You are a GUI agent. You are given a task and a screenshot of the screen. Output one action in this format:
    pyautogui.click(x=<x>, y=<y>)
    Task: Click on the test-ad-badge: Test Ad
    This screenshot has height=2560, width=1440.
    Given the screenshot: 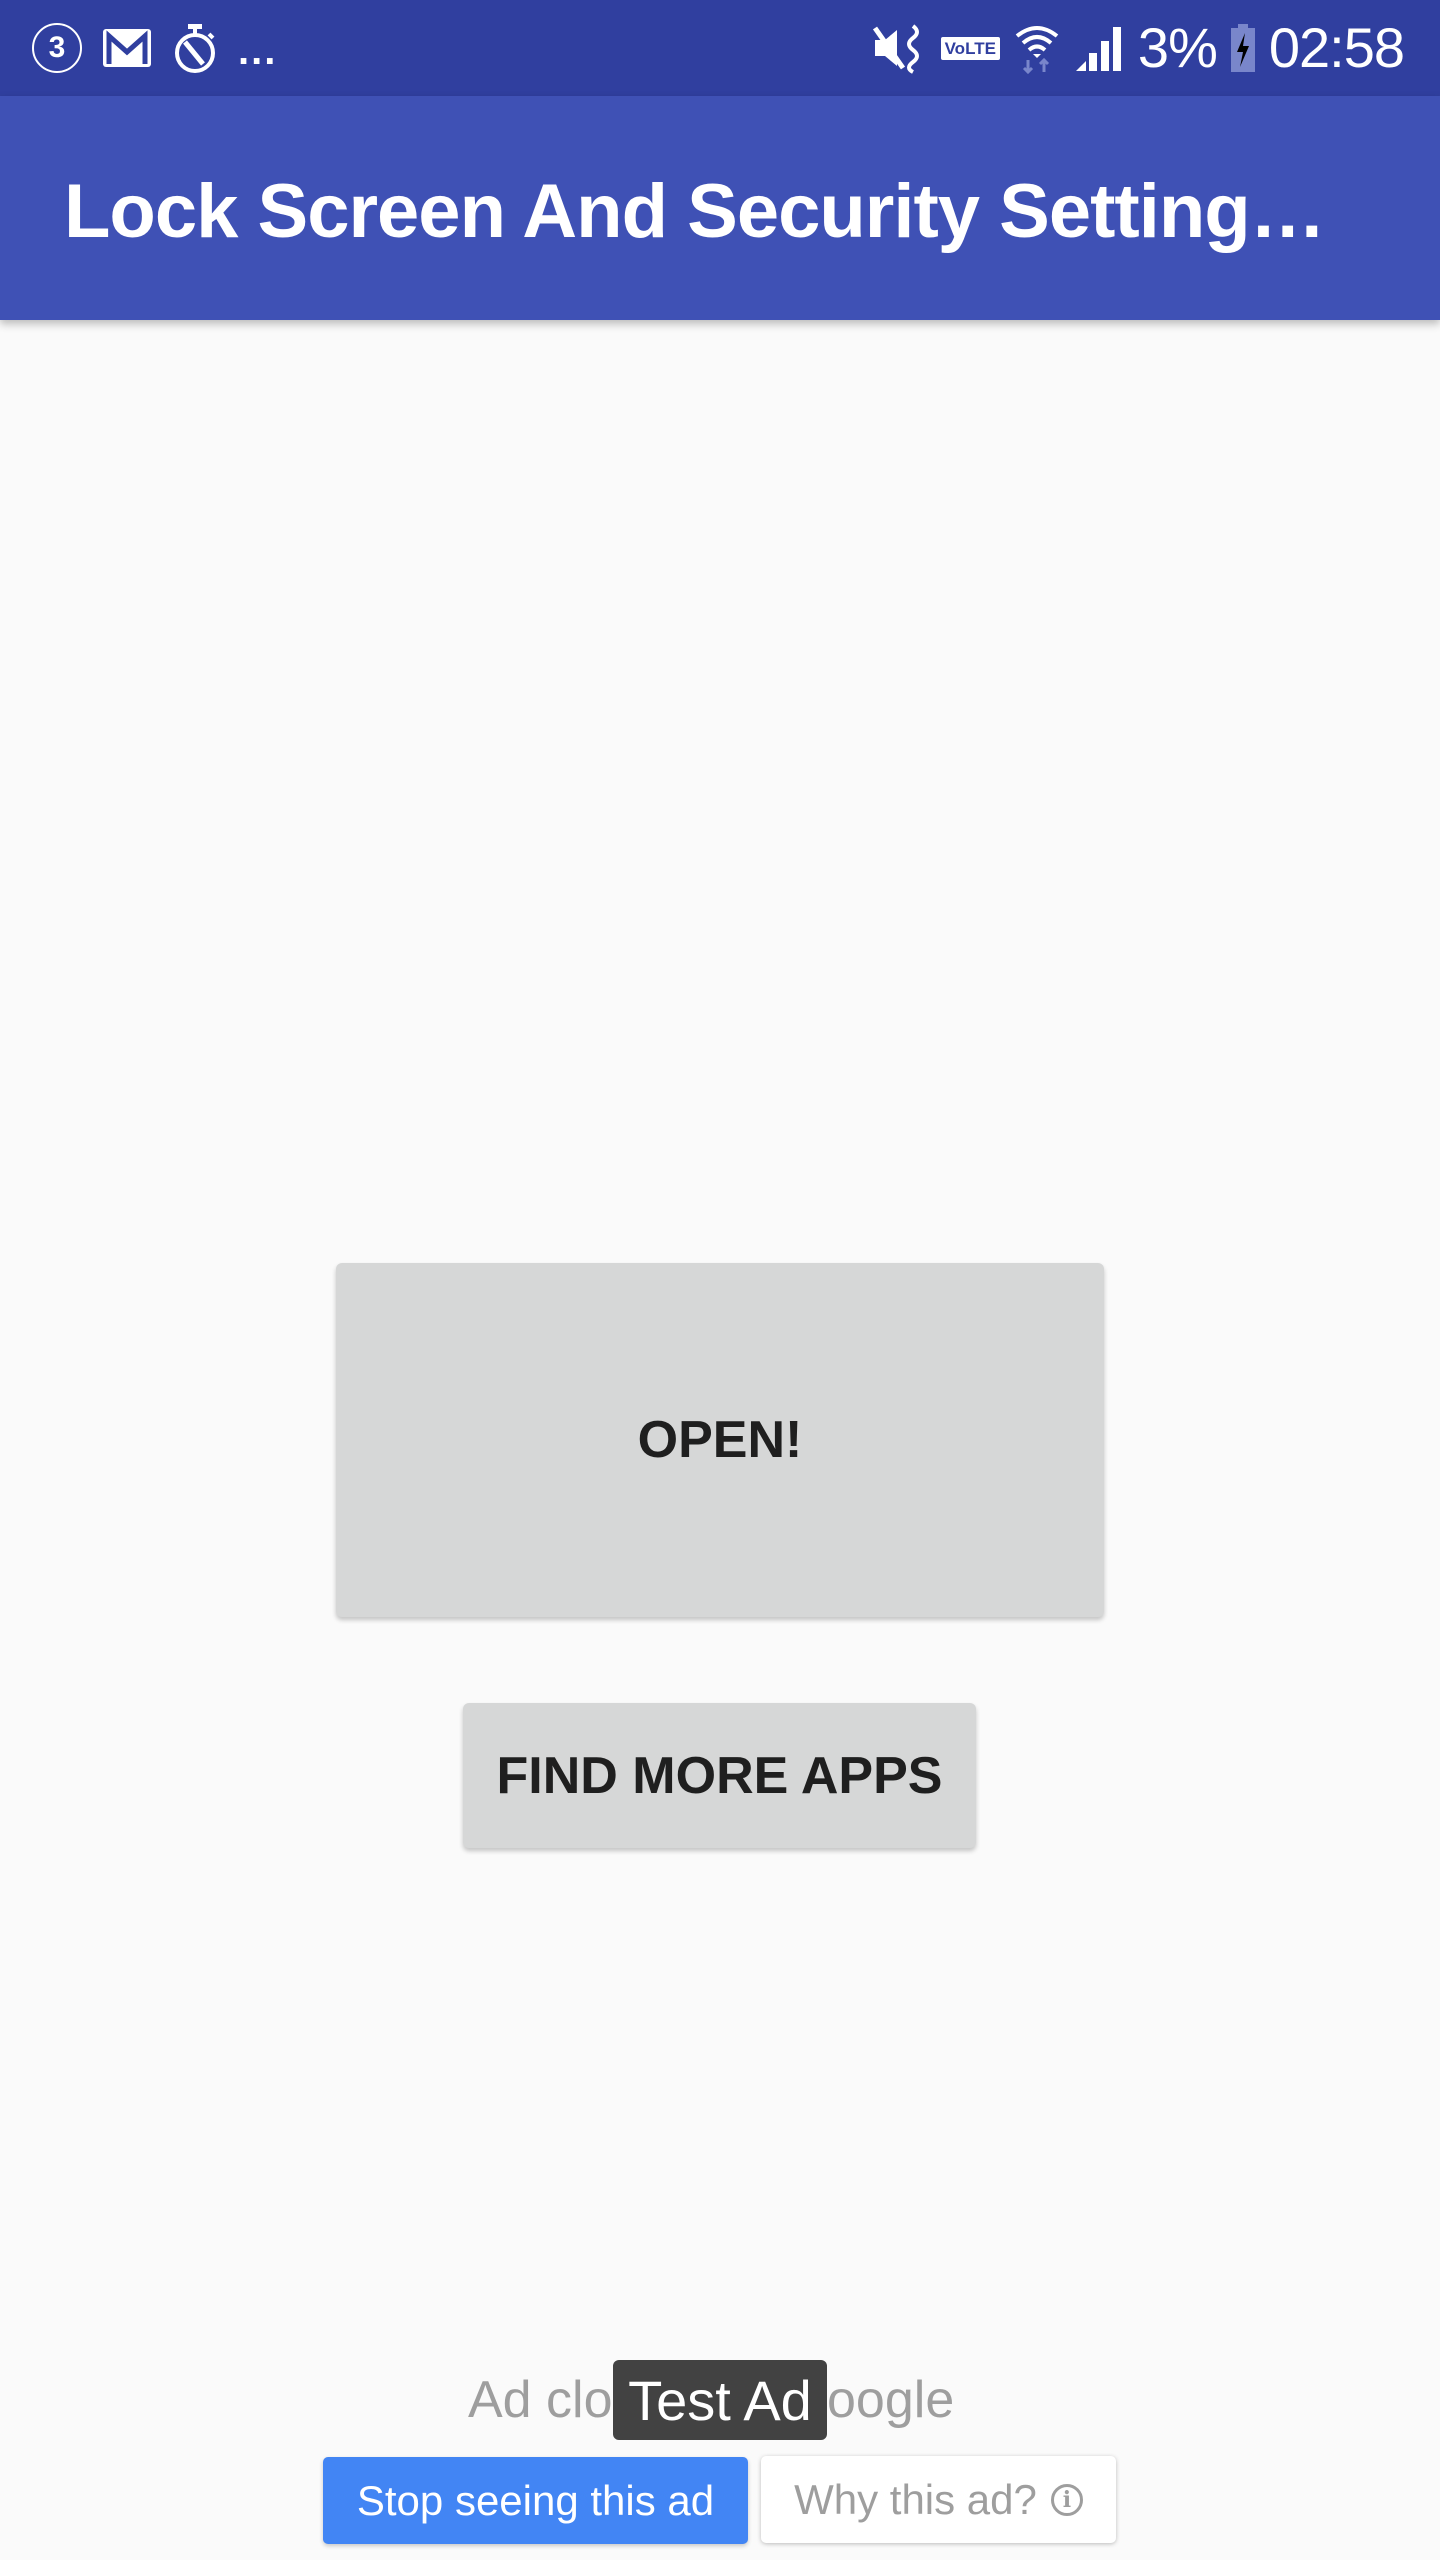 What is the action you would take?
    pyautogui.click(x=720, y=2400)
    